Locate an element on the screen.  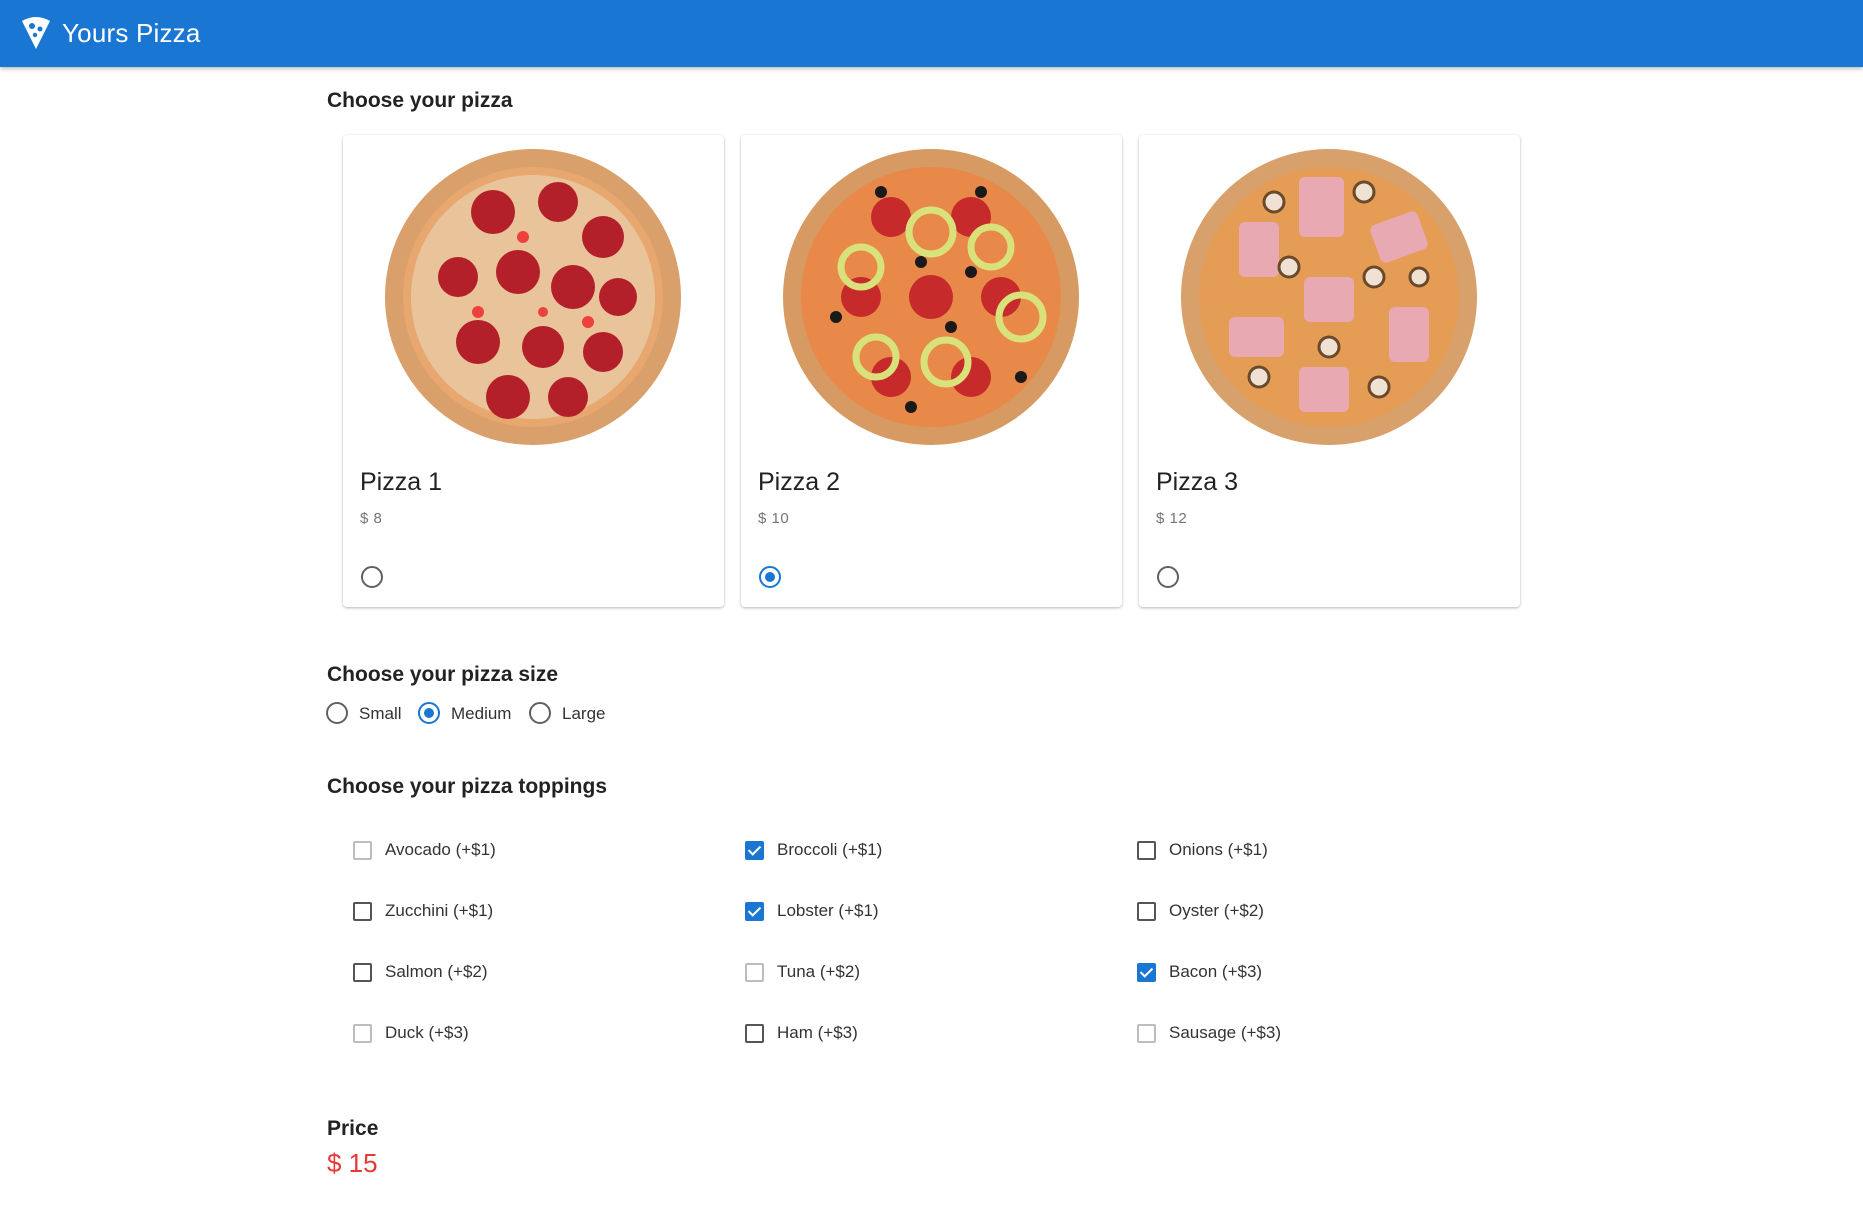
topping-bacon-label: Bacon (+$3) is located at coordinates (1216, 971).